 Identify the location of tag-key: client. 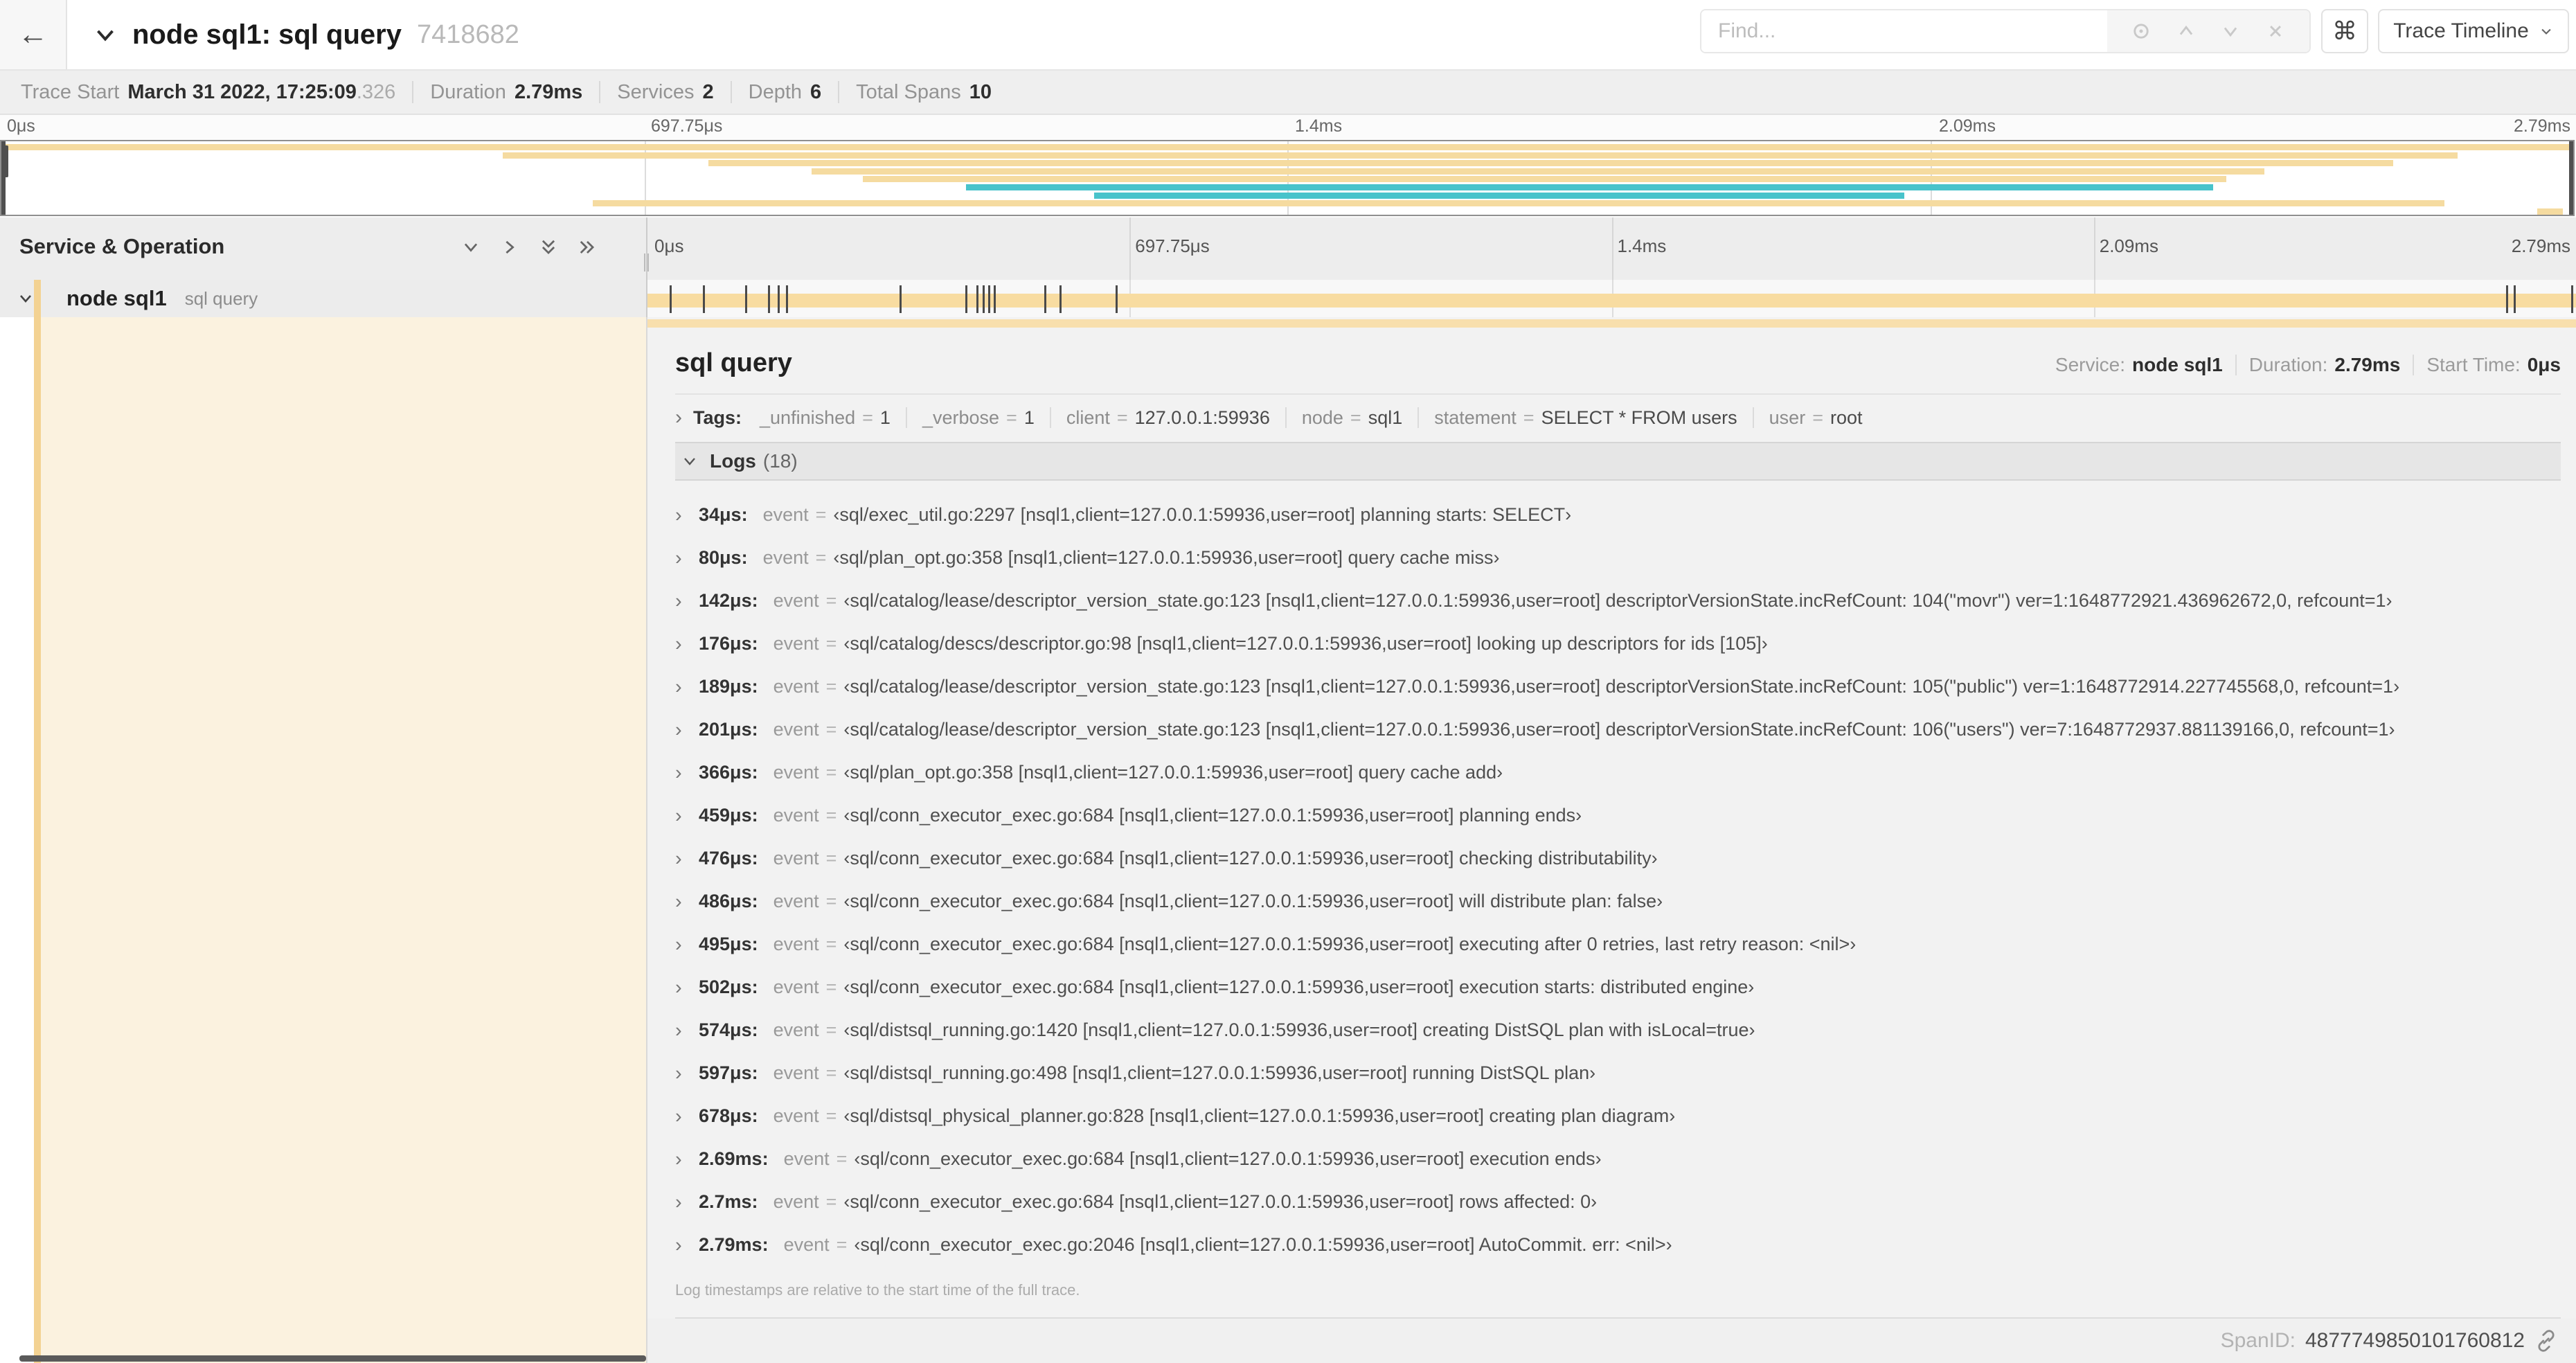
(1088, 418).